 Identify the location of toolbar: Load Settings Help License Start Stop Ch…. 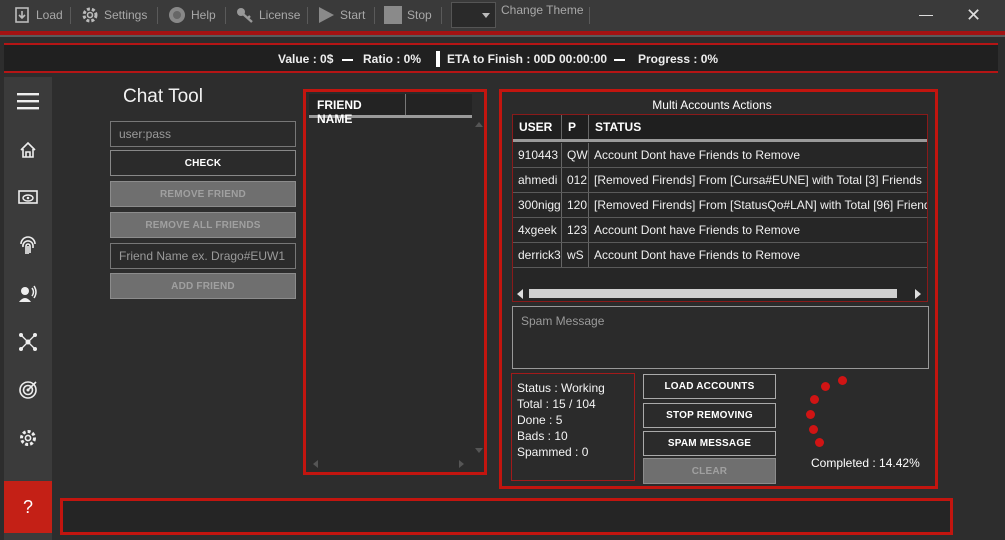
(502, 15).